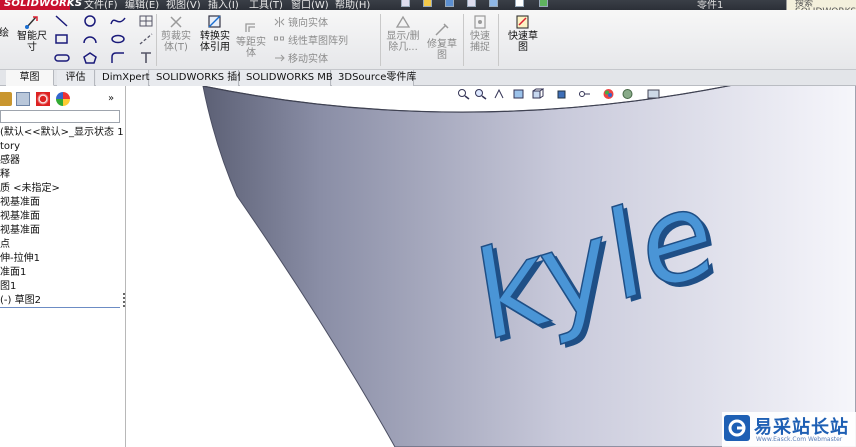 The width and height of the screenshot is (856, 447). I want to click on smart-dimension-button: 智能尺寸, so click(32, 33).